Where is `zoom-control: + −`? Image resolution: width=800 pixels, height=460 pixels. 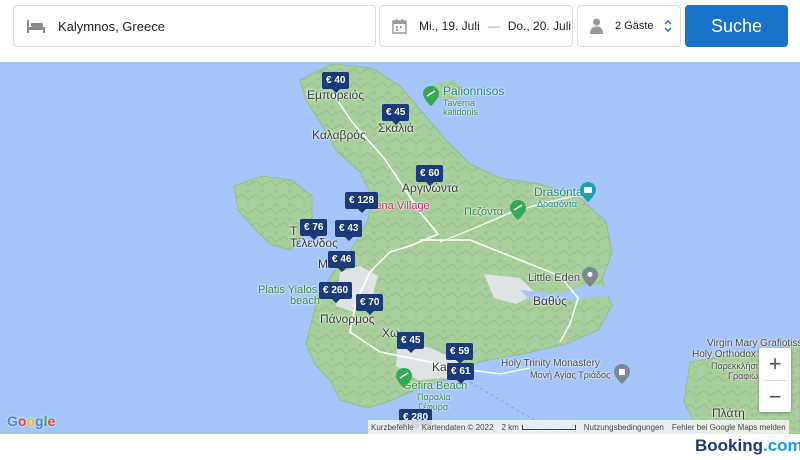
zoom-control: + − is located at coordinates (775, 380).